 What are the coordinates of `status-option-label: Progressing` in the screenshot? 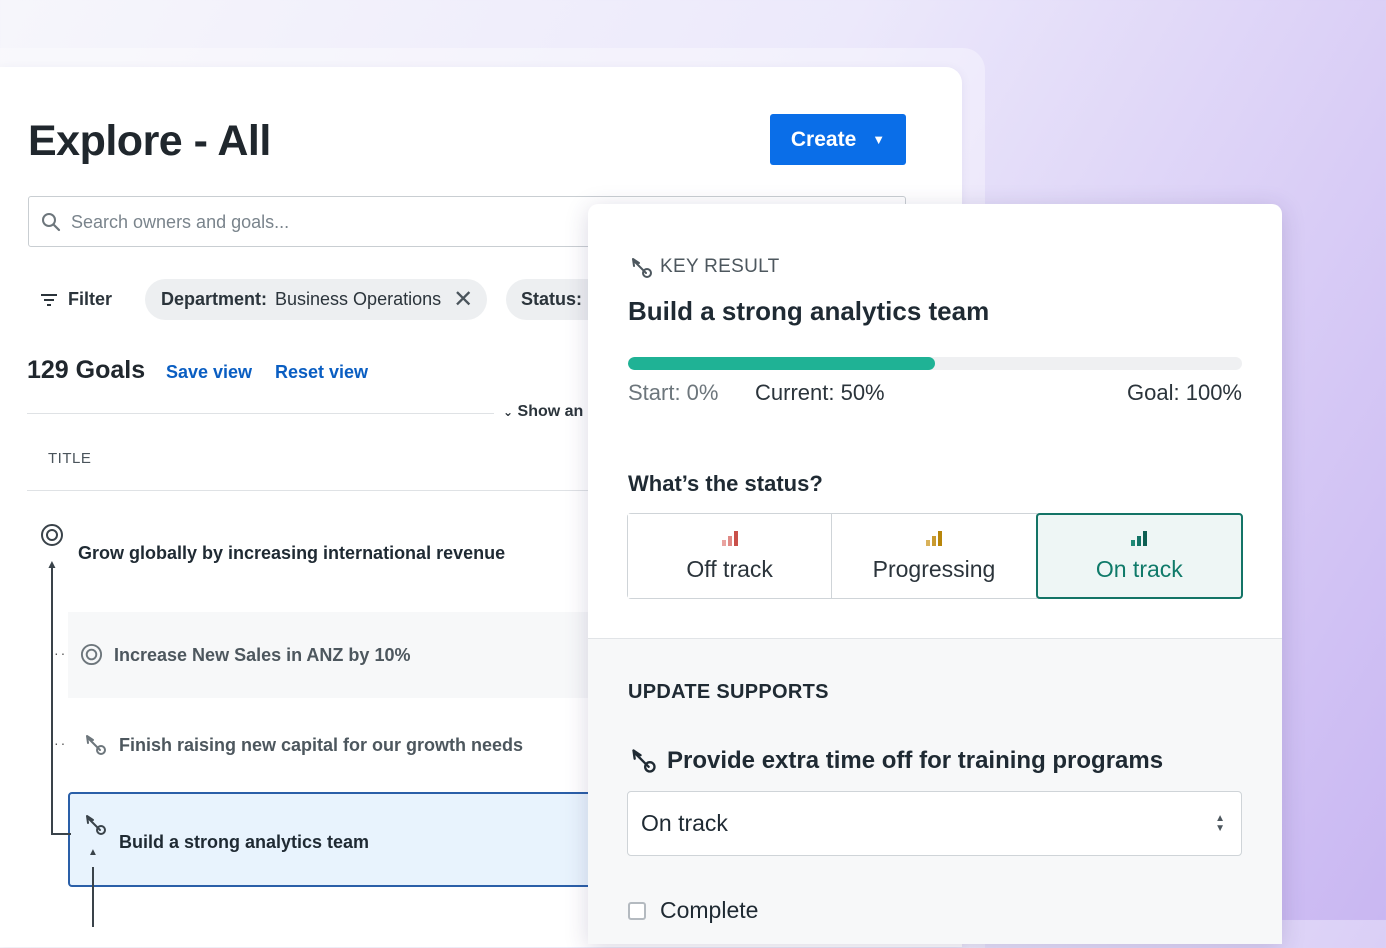 It's located at (934, 568).